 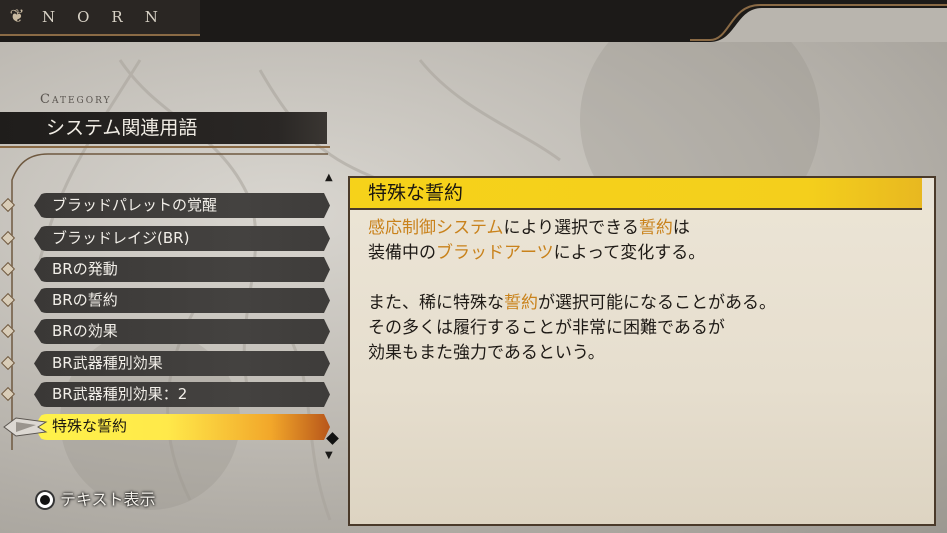 What do you see at coordinates (436, 303) in the screenshot?
I see `detail-text: また、稀に特殊な` at bounding box center [436, 303].